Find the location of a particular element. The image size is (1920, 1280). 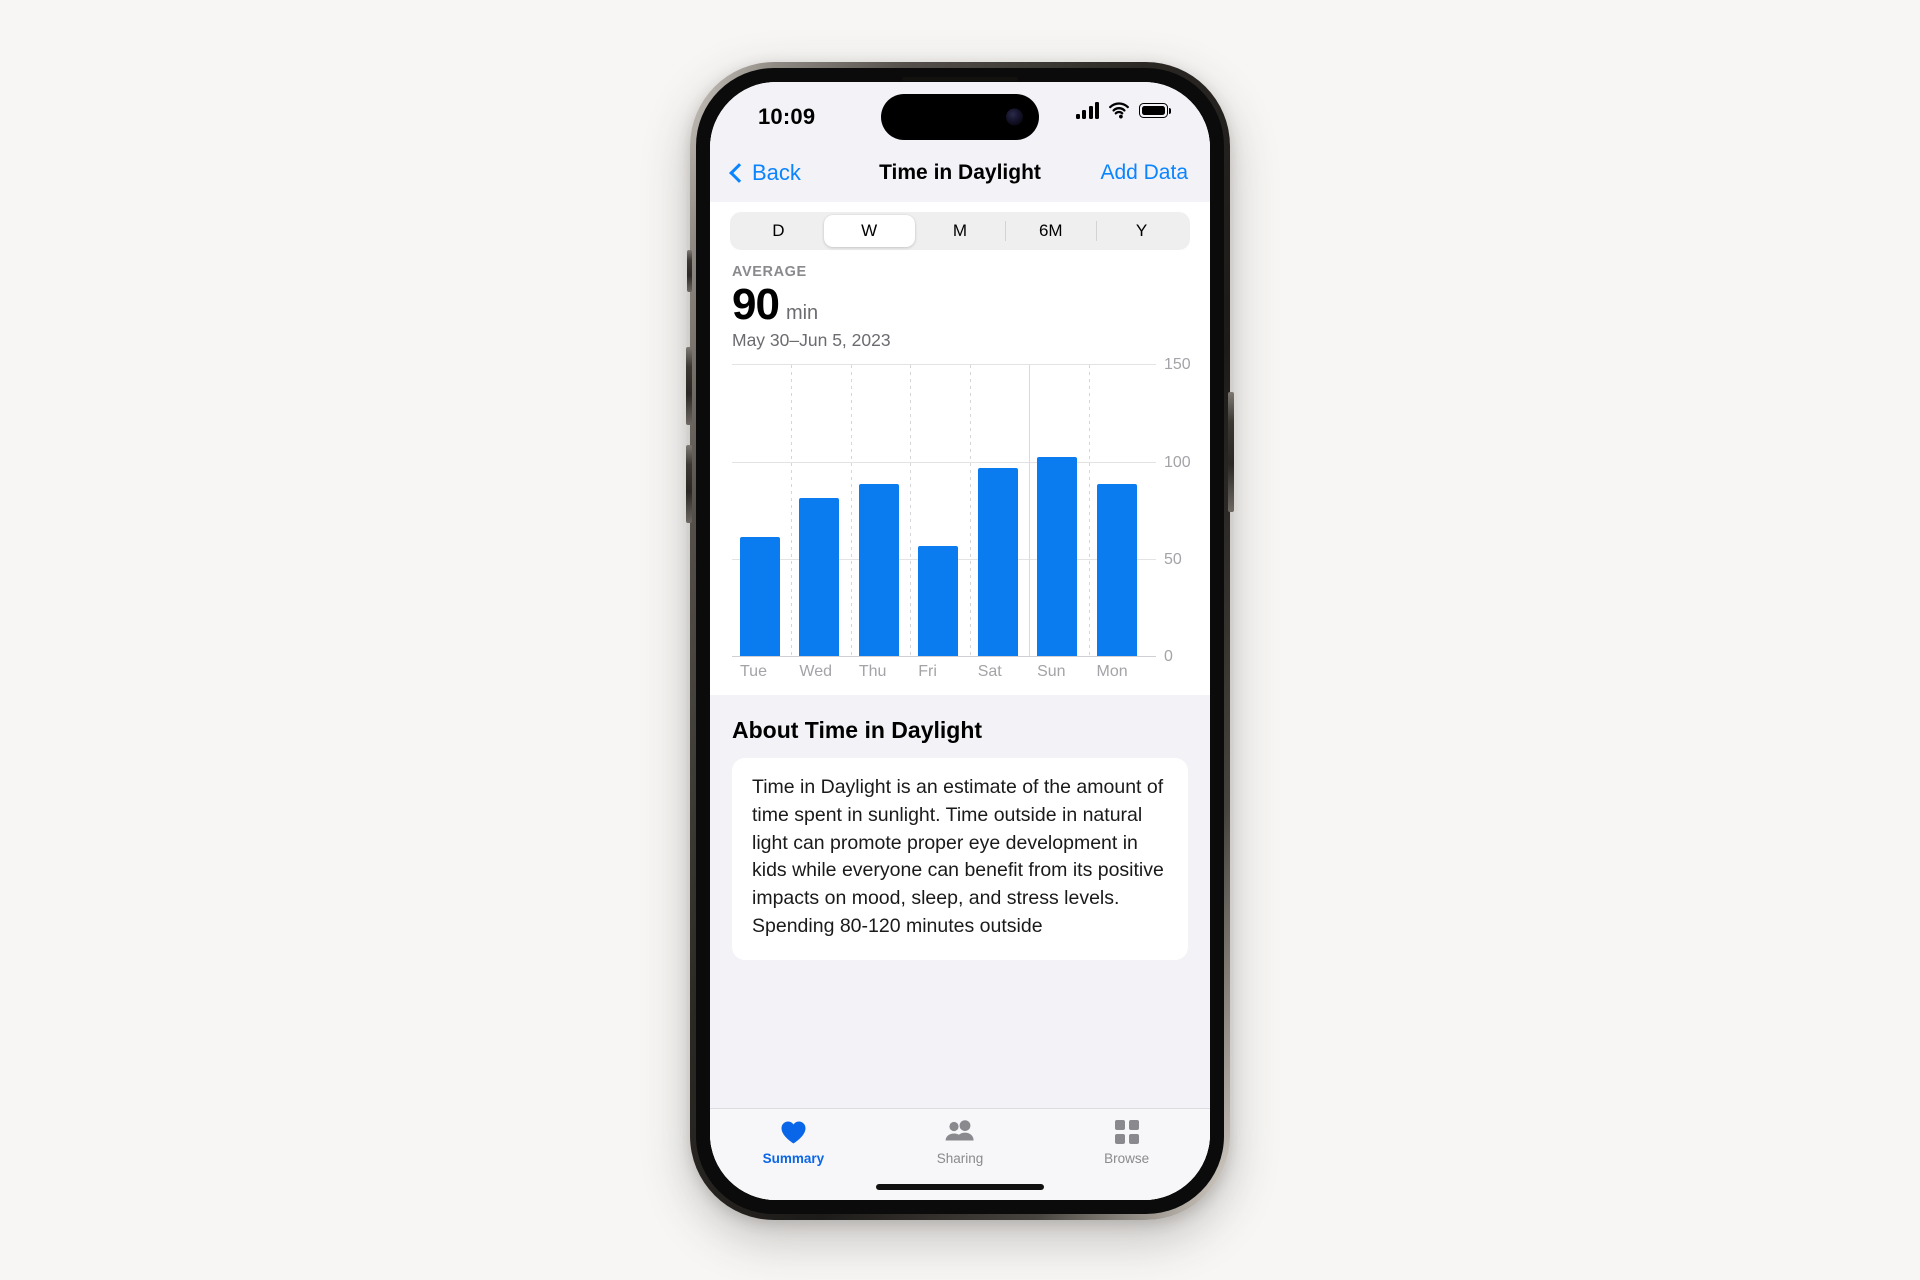

segment-m: M is located at coordinates (960, 231).